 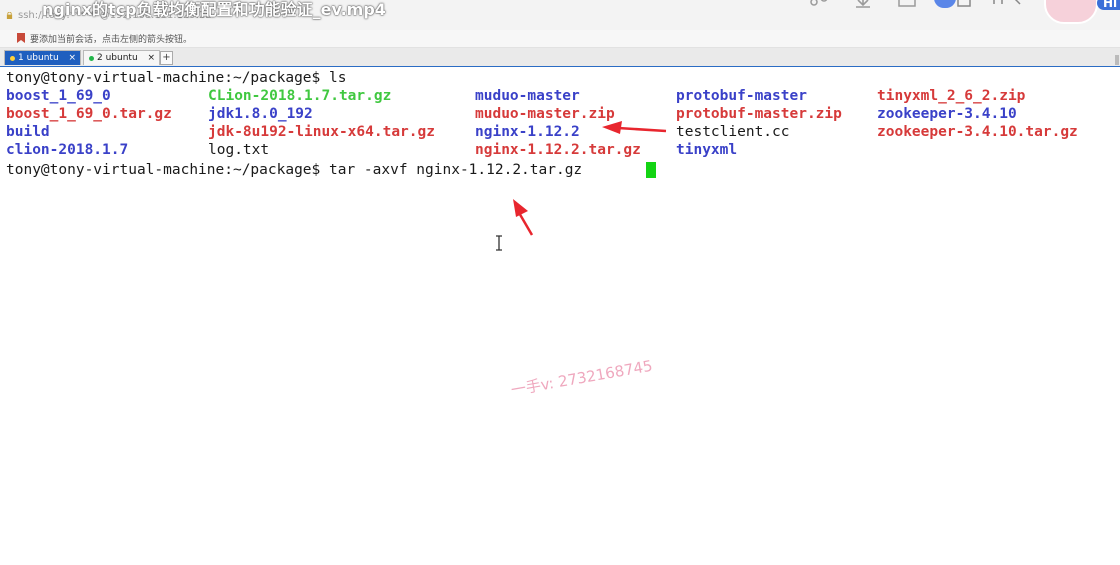 What do you see at coordinates (38, 58) in the screenshot?
I see `tab-label: 1 ubuntu` at bounding box center [38, 58].